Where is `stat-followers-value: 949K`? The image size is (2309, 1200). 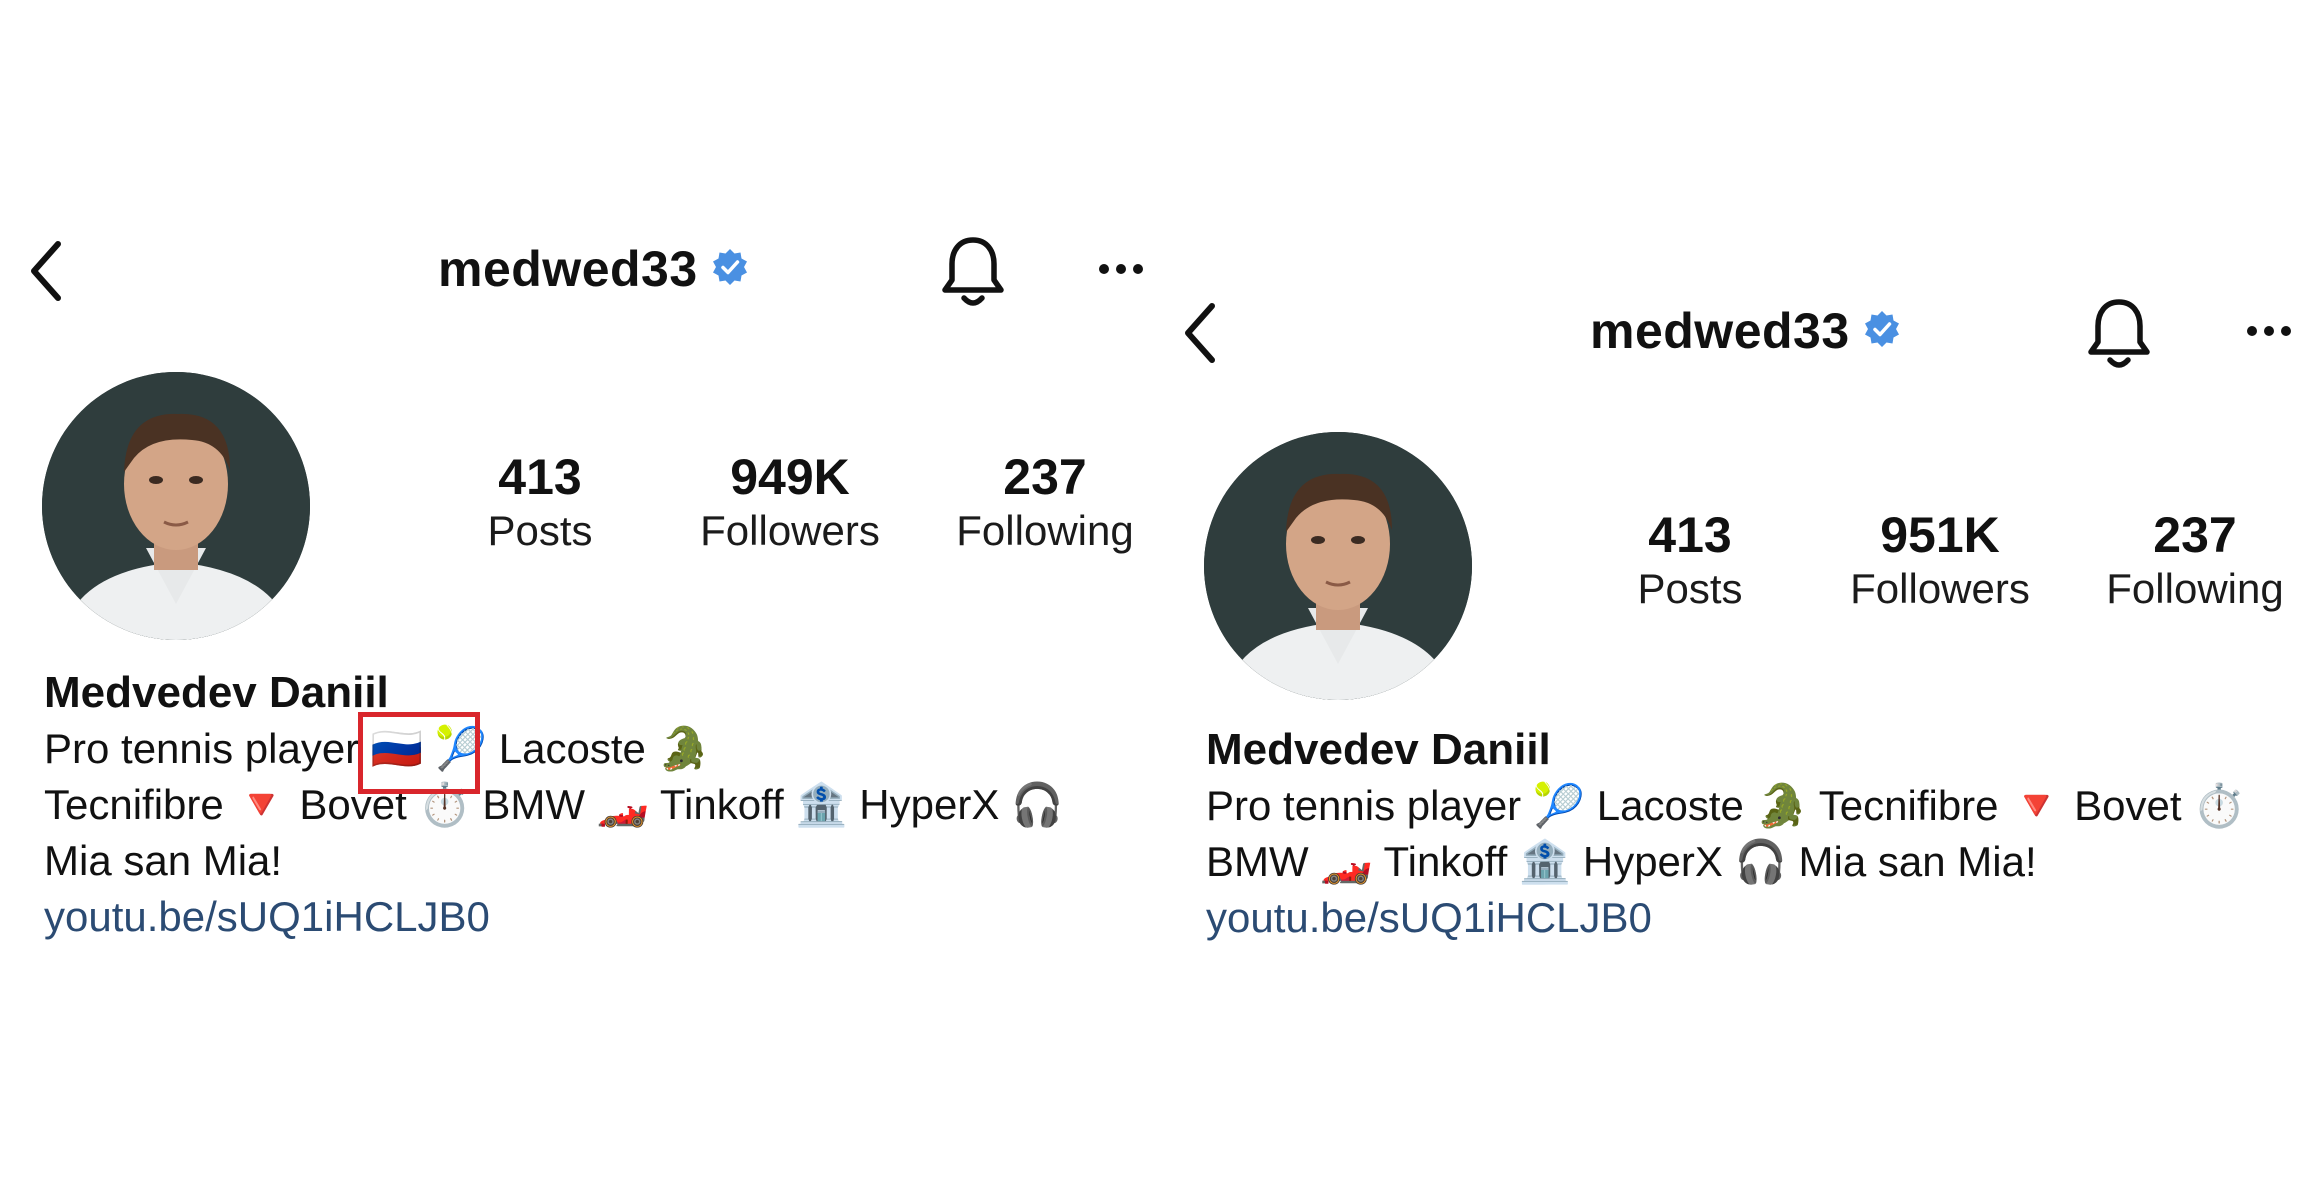 stat-followers-value: 949K is located at coordinates (790, 477).